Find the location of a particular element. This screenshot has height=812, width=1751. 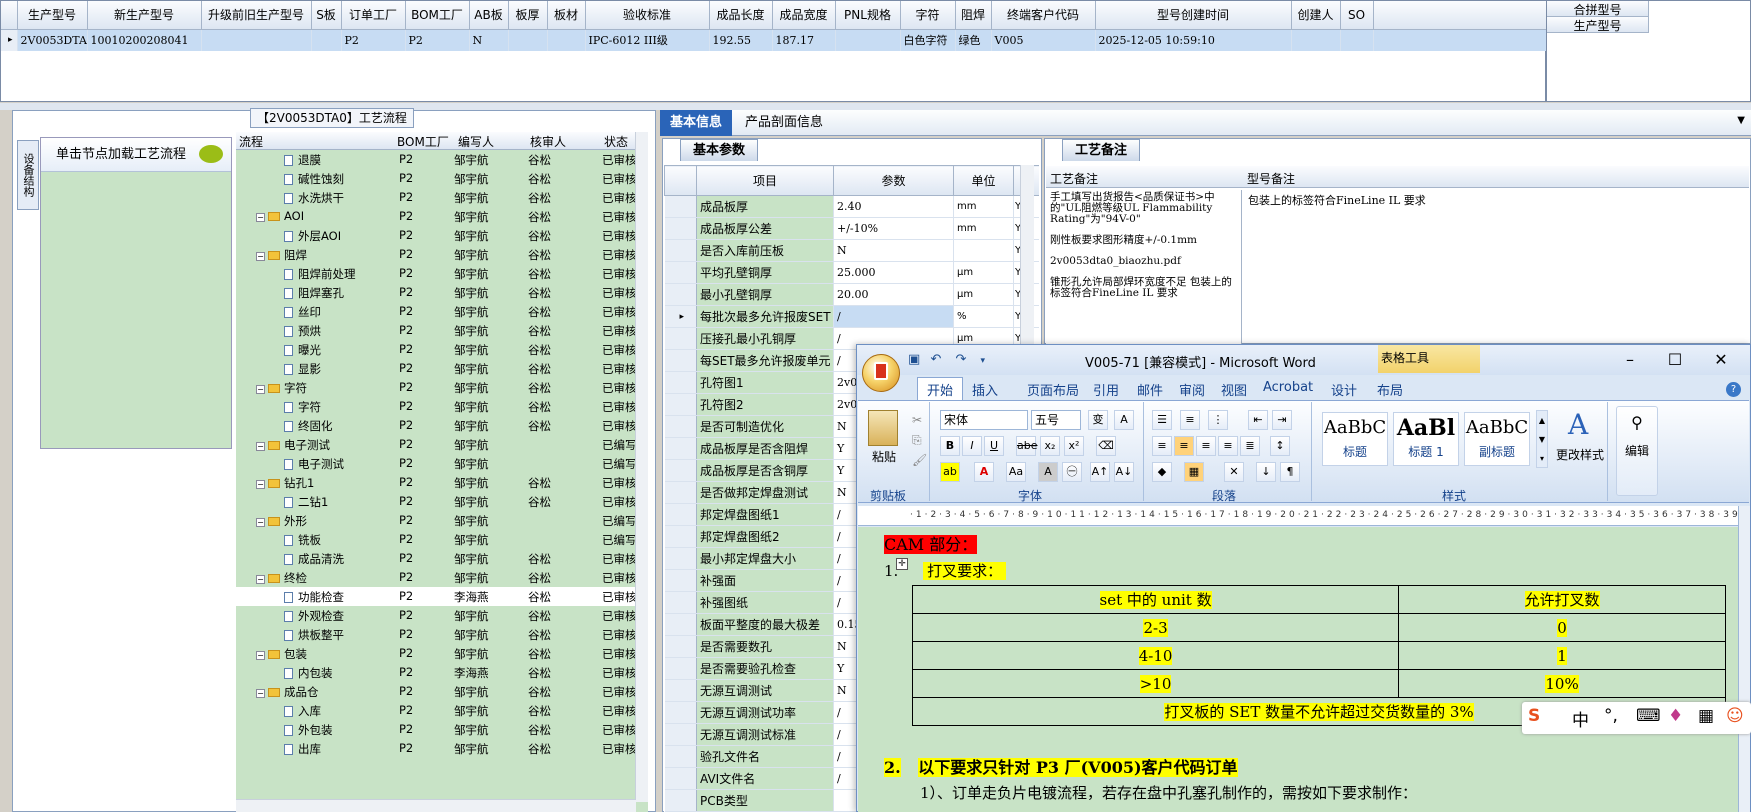

tree-node: 碱性蚀刻 P2 邹宇航 谷松 已审核 is located at coordinates (442, 178).